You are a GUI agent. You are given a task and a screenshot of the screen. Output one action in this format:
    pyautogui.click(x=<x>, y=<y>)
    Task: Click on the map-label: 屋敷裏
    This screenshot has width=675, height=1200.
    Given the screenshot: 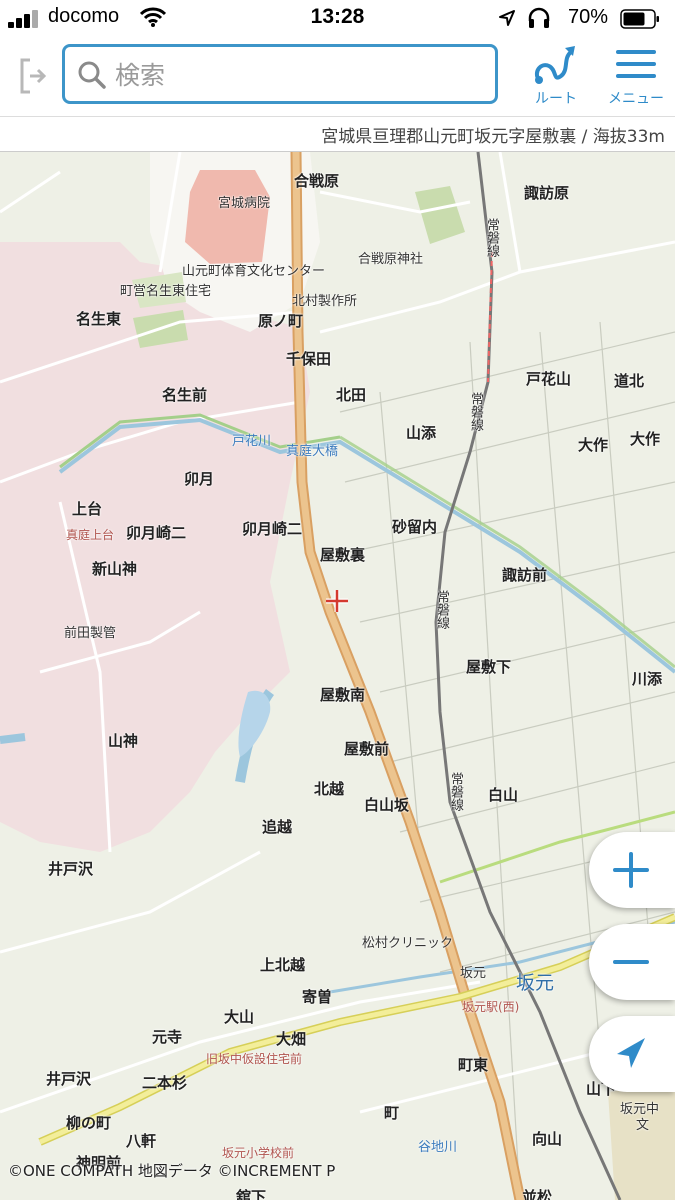 What is the action you would take?
    pyautogui.click(x=343, y=555)
    